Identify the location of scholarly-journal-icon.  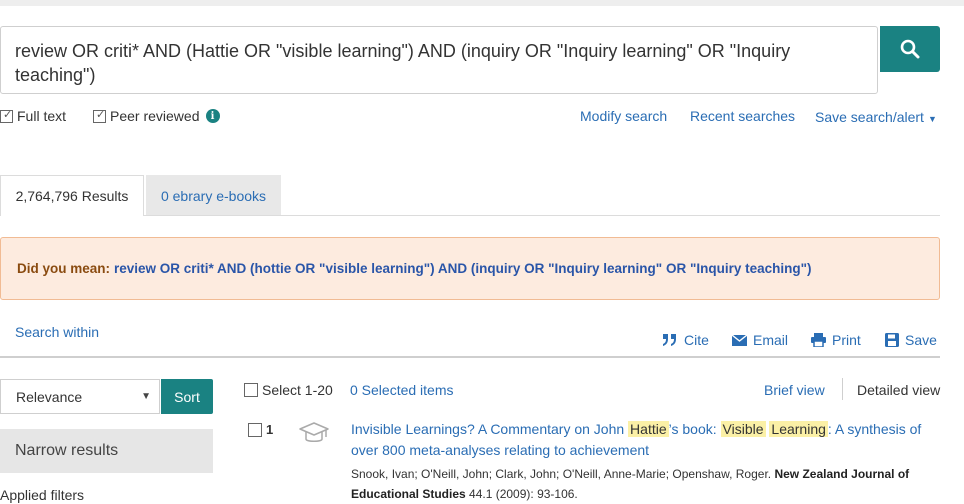
(314, 435).